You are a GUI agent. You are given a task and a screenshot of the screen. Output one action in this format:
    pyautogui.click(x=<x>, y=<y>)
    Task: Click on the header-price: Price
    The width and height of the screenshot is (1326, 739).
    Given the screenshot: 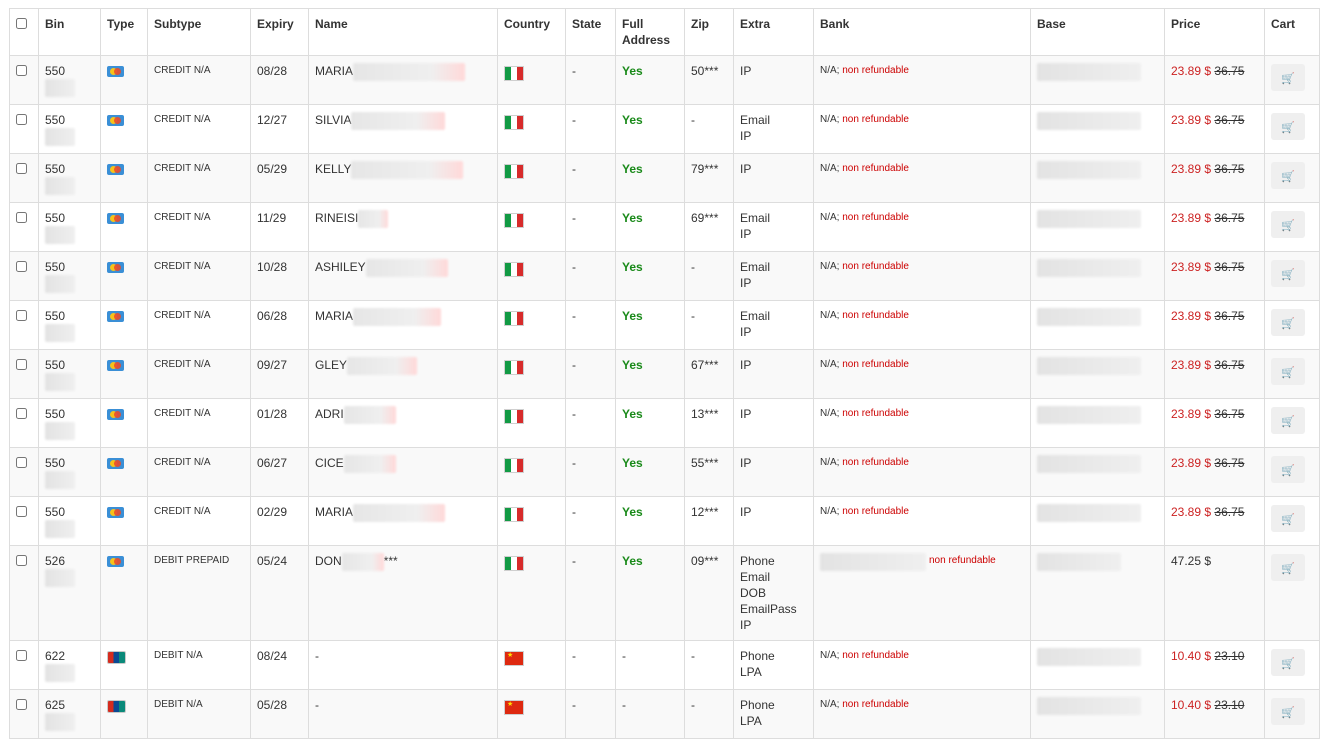 What is the action you would take?
    pyautogui.click(x=1214, y=32)
    